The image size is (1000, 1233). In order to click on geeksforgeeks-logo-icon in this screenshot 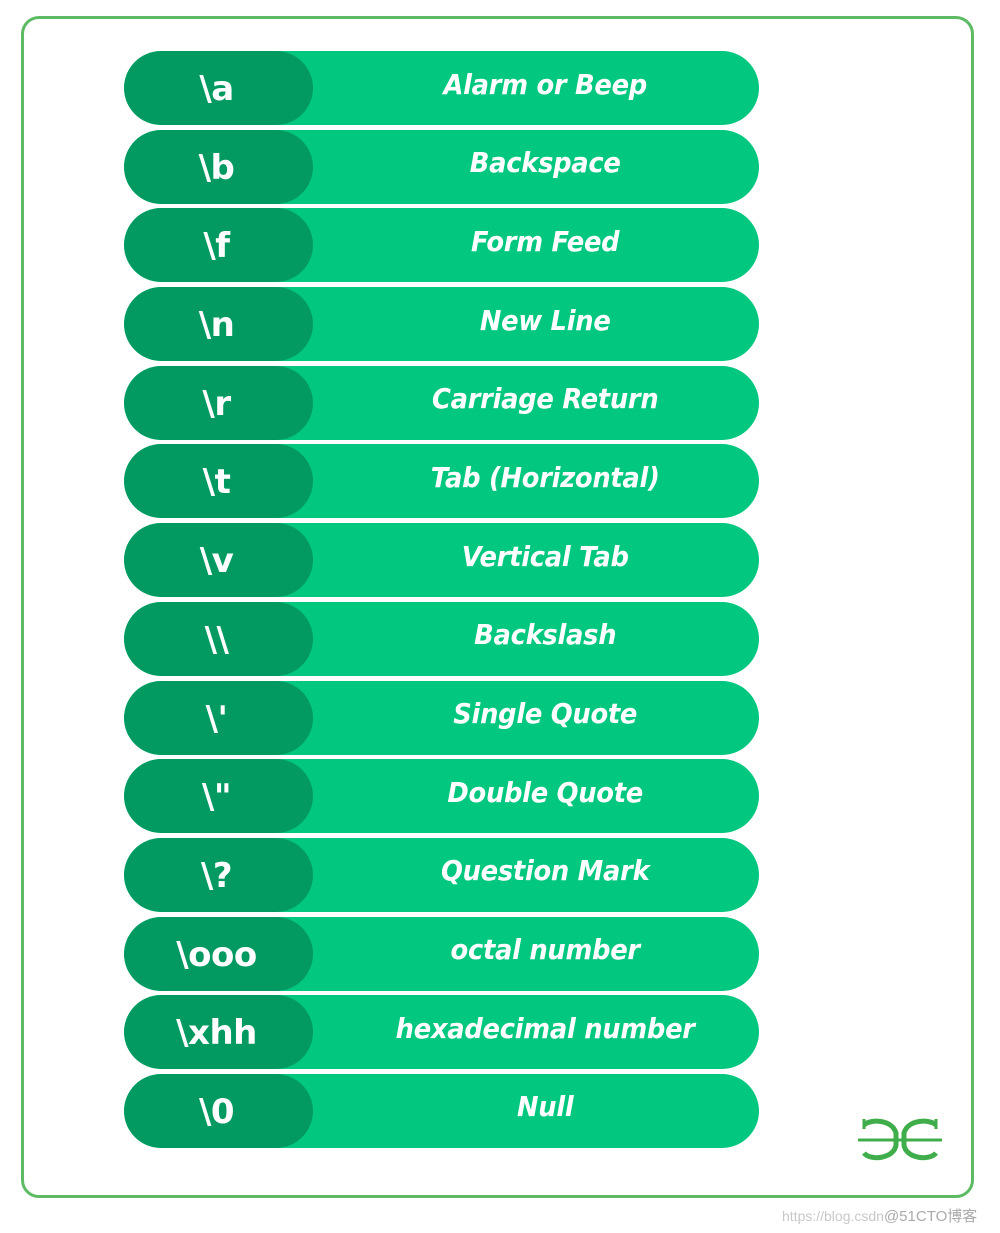, I will do `click(900, 1139)`.